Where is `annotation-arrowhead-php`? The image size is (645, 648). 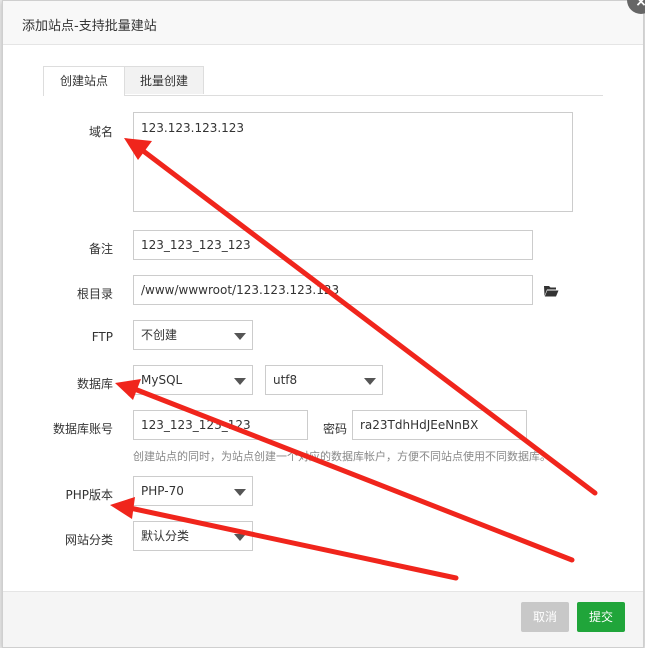
annotation-arrowhead-php is located at coordinates (122, 508).